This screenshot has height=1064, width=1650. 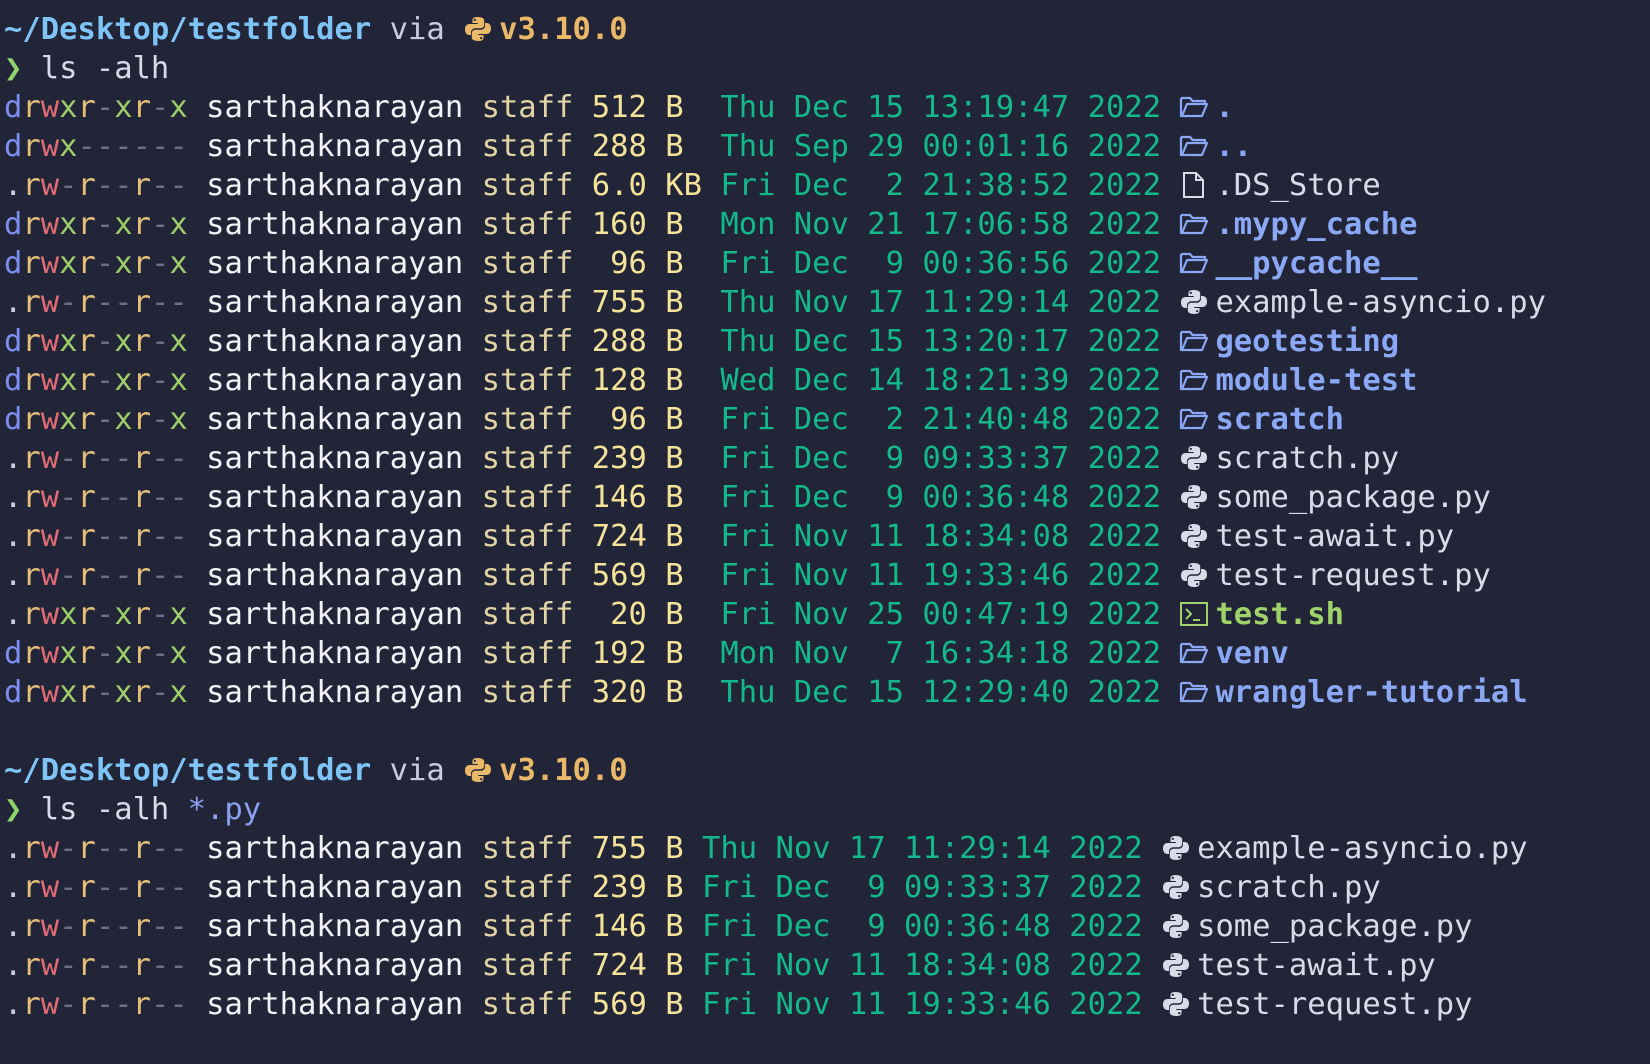 I want to click on file-size: 6.0, so click(x=619, y=185).